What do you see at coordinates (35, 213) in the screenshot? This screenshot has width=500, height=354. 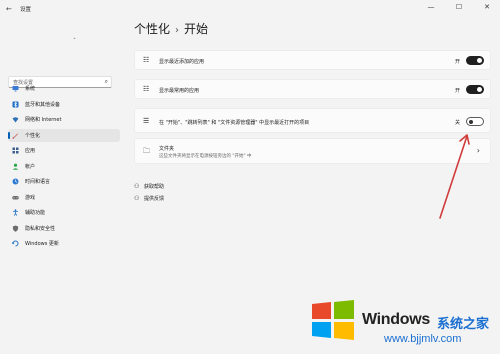 I see `sidebar-item-label: 辅助功能` at bounding box center [35, 213].